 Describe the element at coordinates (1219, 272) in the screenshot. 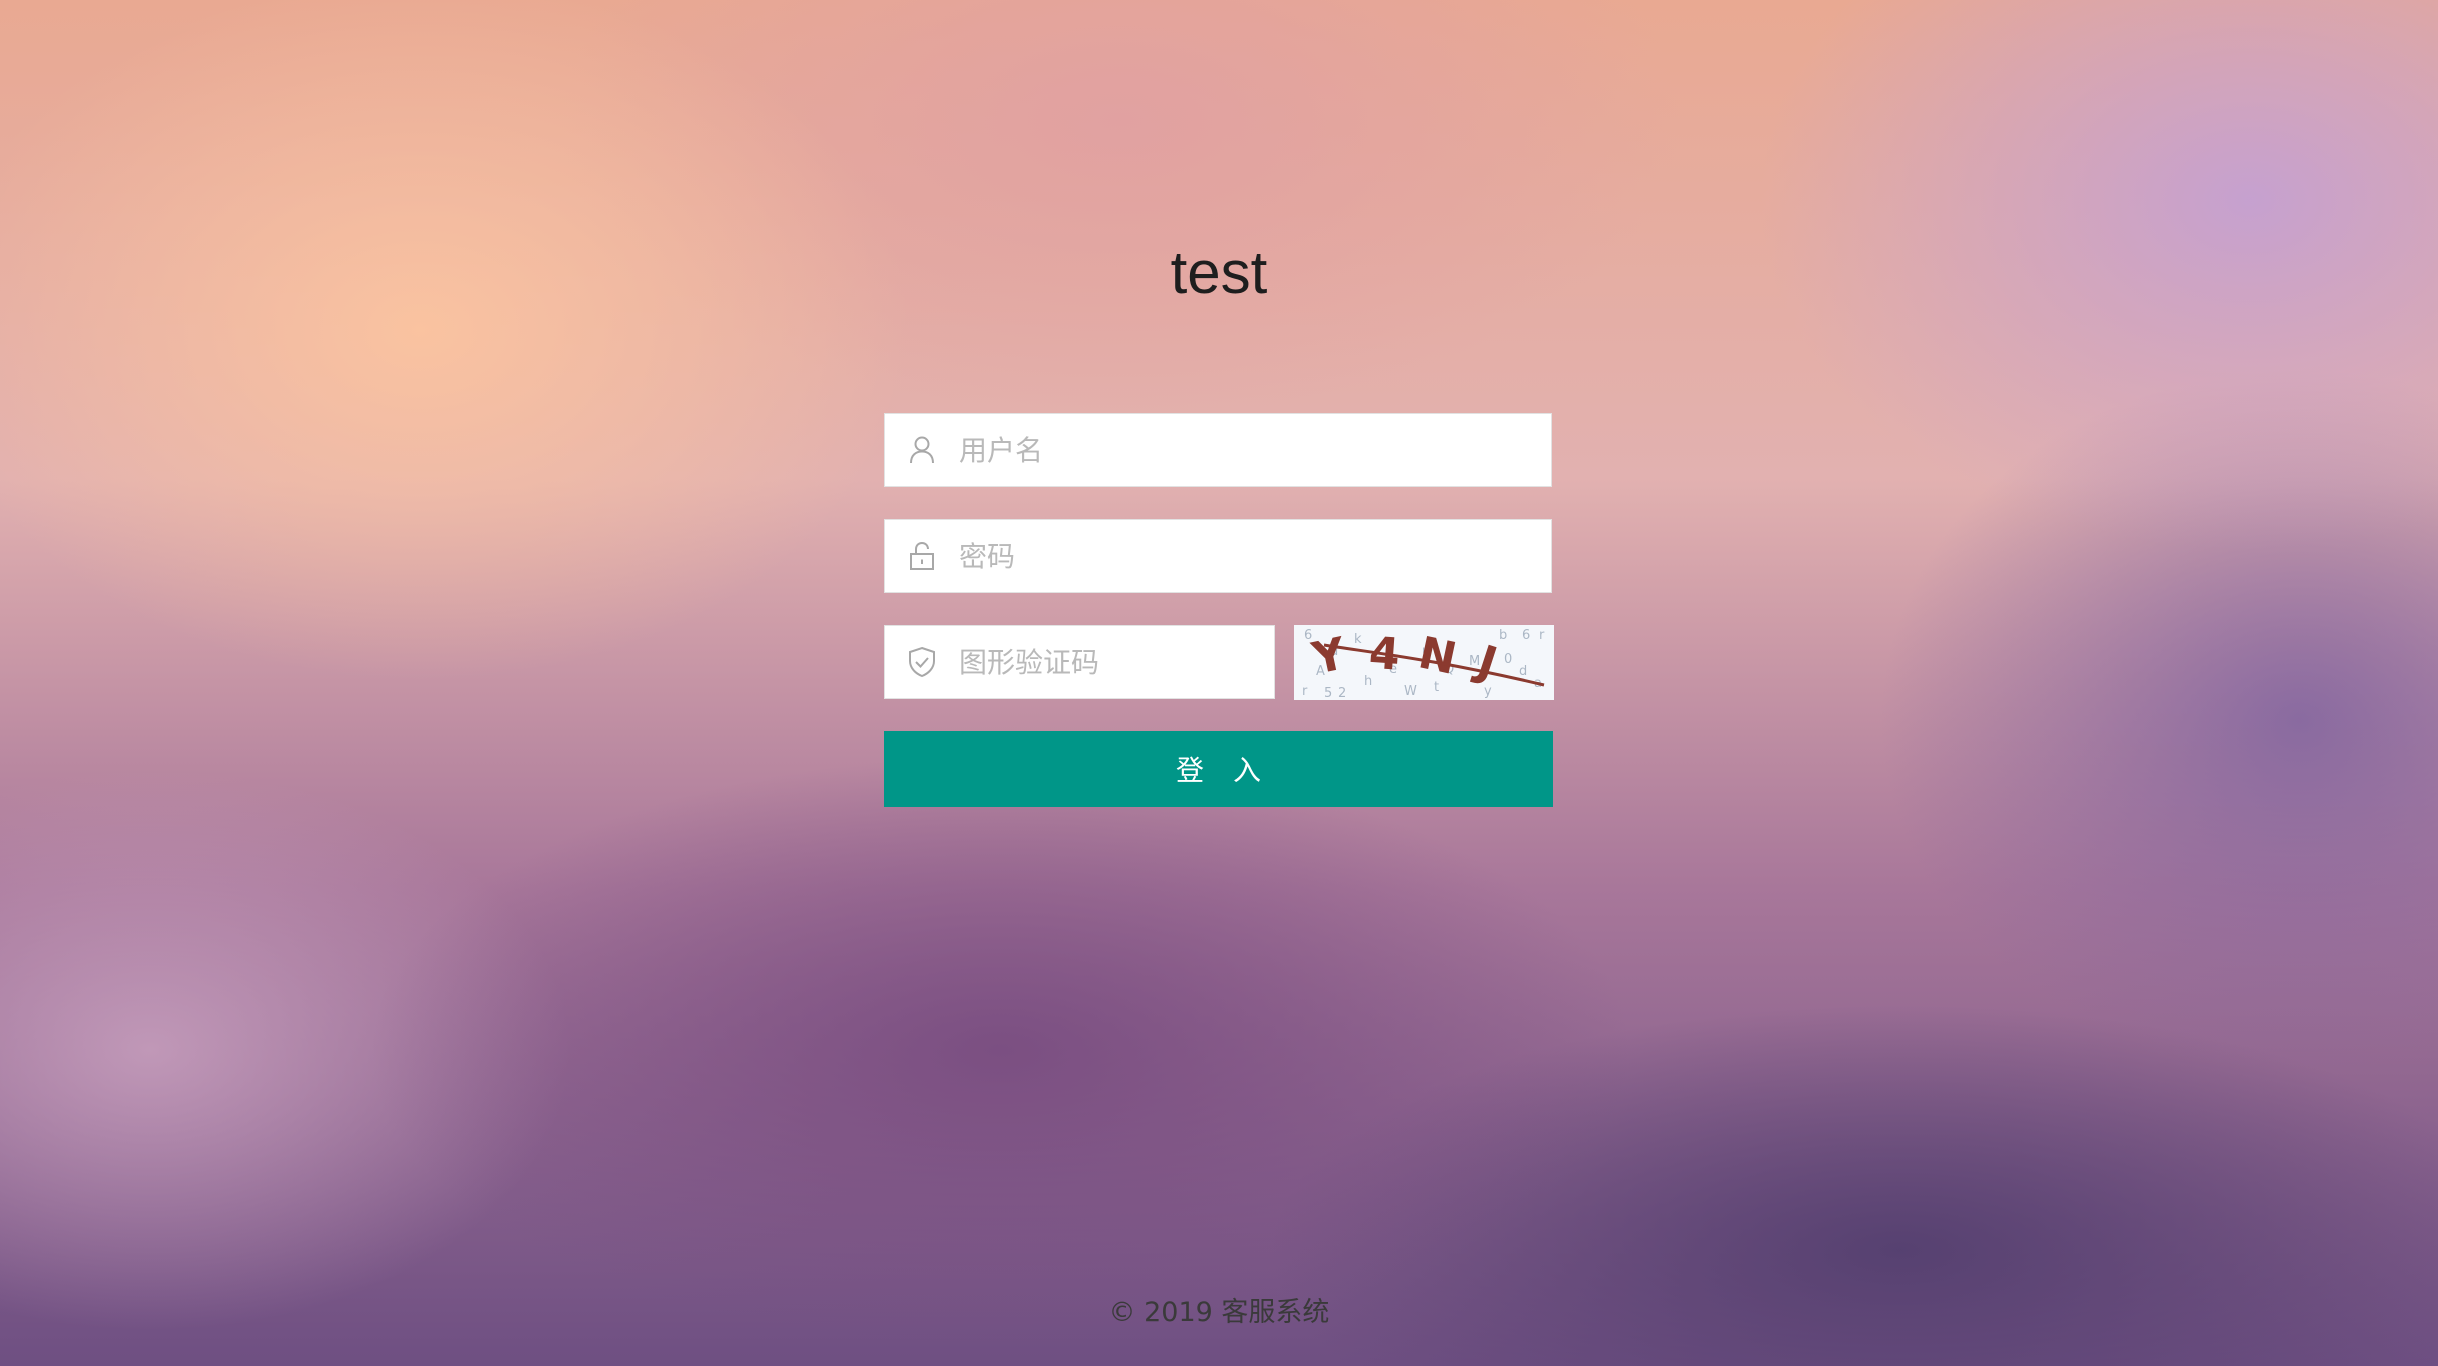

I see `page-title: test` at that location.